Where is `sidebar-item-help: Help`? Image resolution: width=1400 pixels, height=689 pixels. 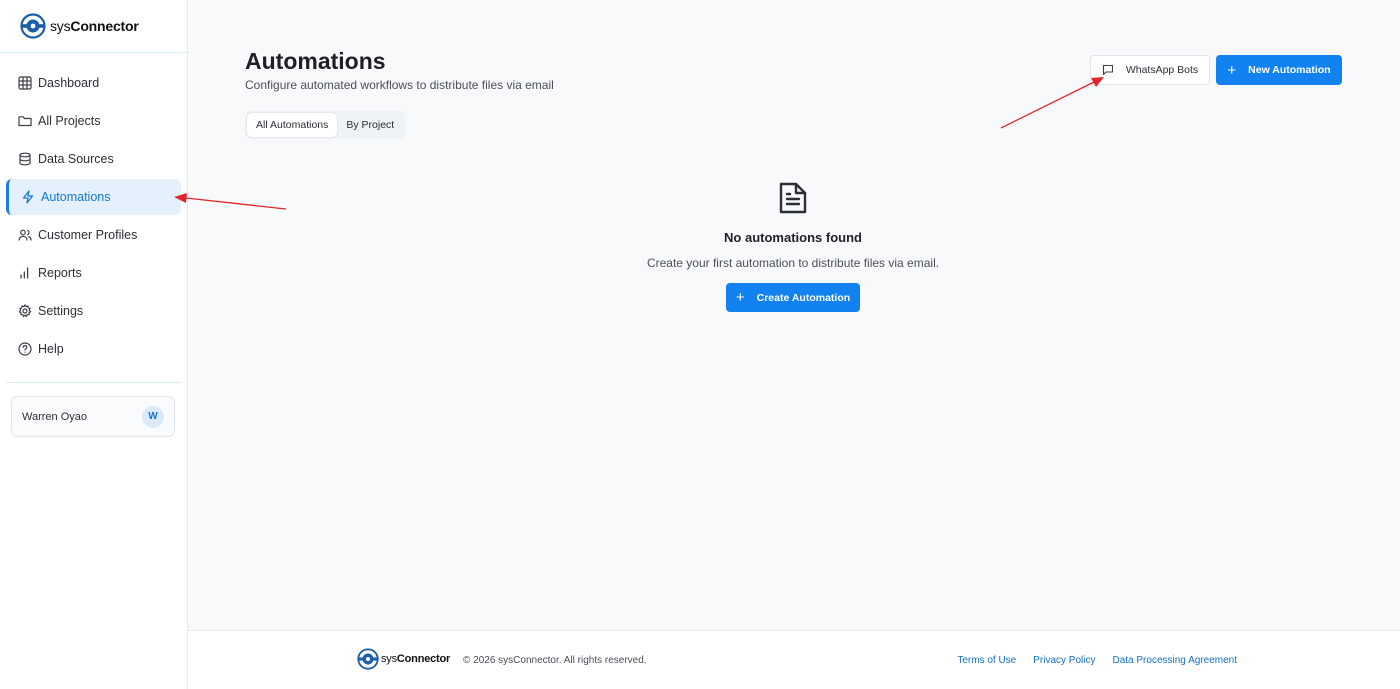 sidebar-item-help: Help is located at coordinates (93, 349).